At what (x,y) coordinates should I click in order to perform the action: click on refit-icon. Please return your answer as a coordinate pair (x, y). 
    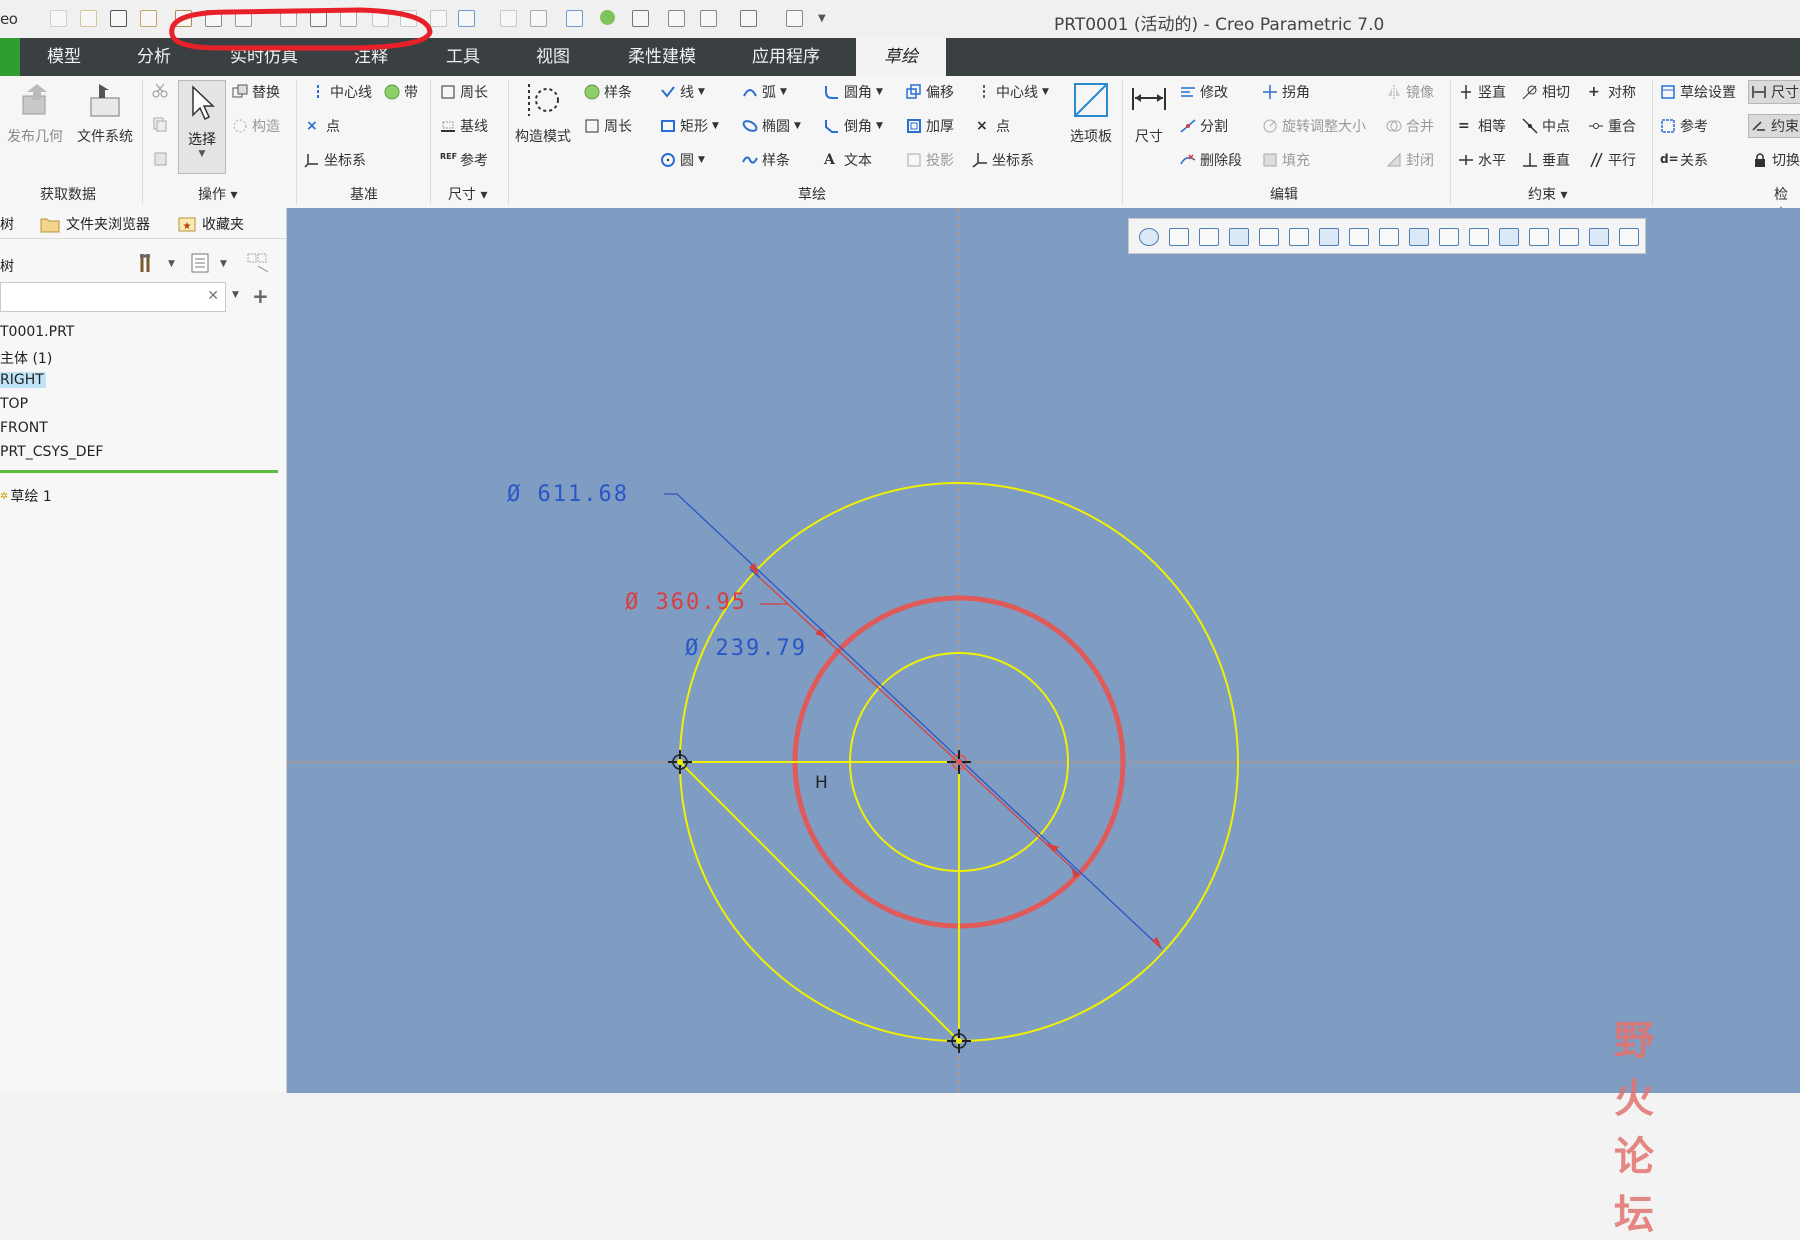
    Looking at the image, I should click on (1209, 237).